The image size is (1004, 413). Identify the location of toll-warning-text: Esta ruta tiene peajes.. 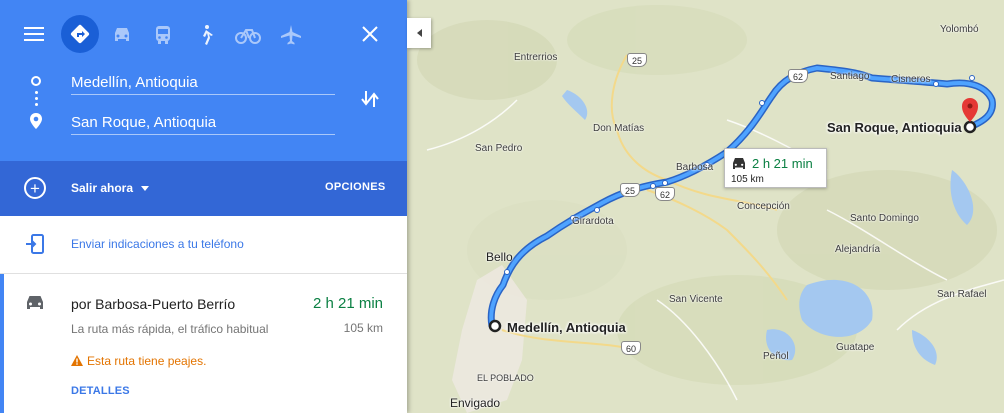
(147, 361).